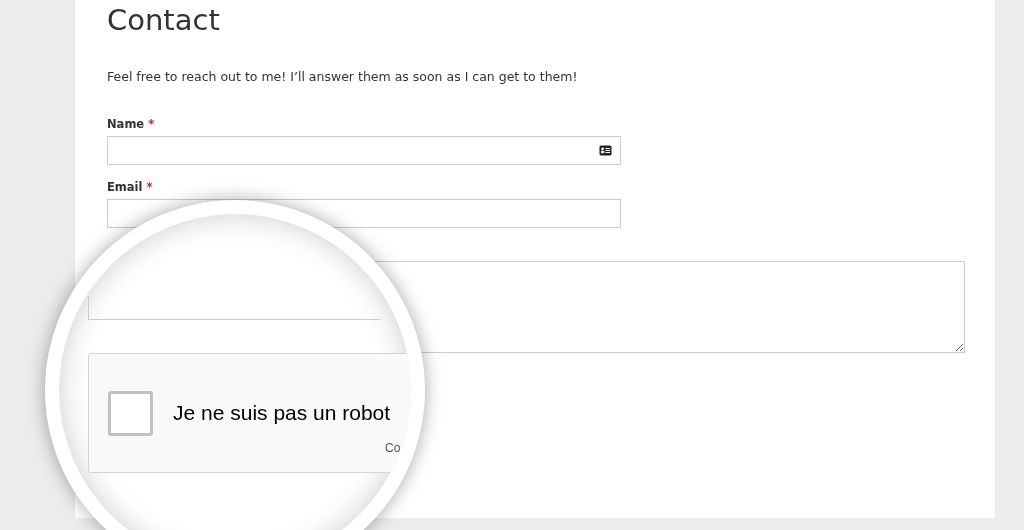  Describe the element at coordinates (130, 413) in the screenshot. I see `captcha-checkbox` at that location.